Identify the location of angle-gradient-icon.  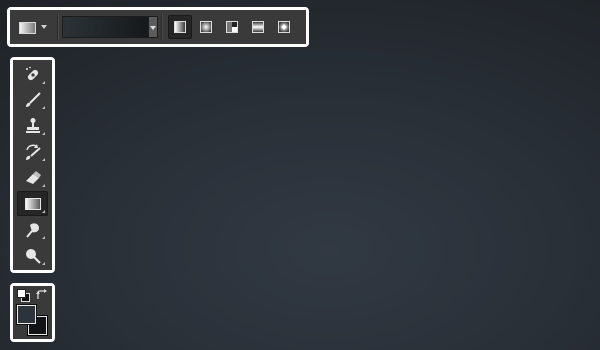
(232, 27).